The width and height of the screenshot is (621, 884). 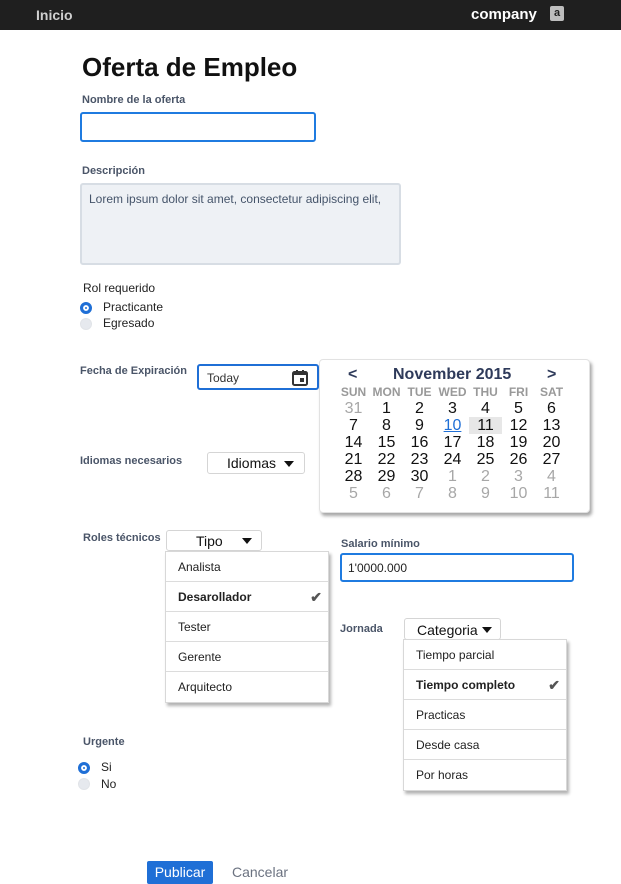 I want to click on date-input-text: Today, so click(x=223, y=378).